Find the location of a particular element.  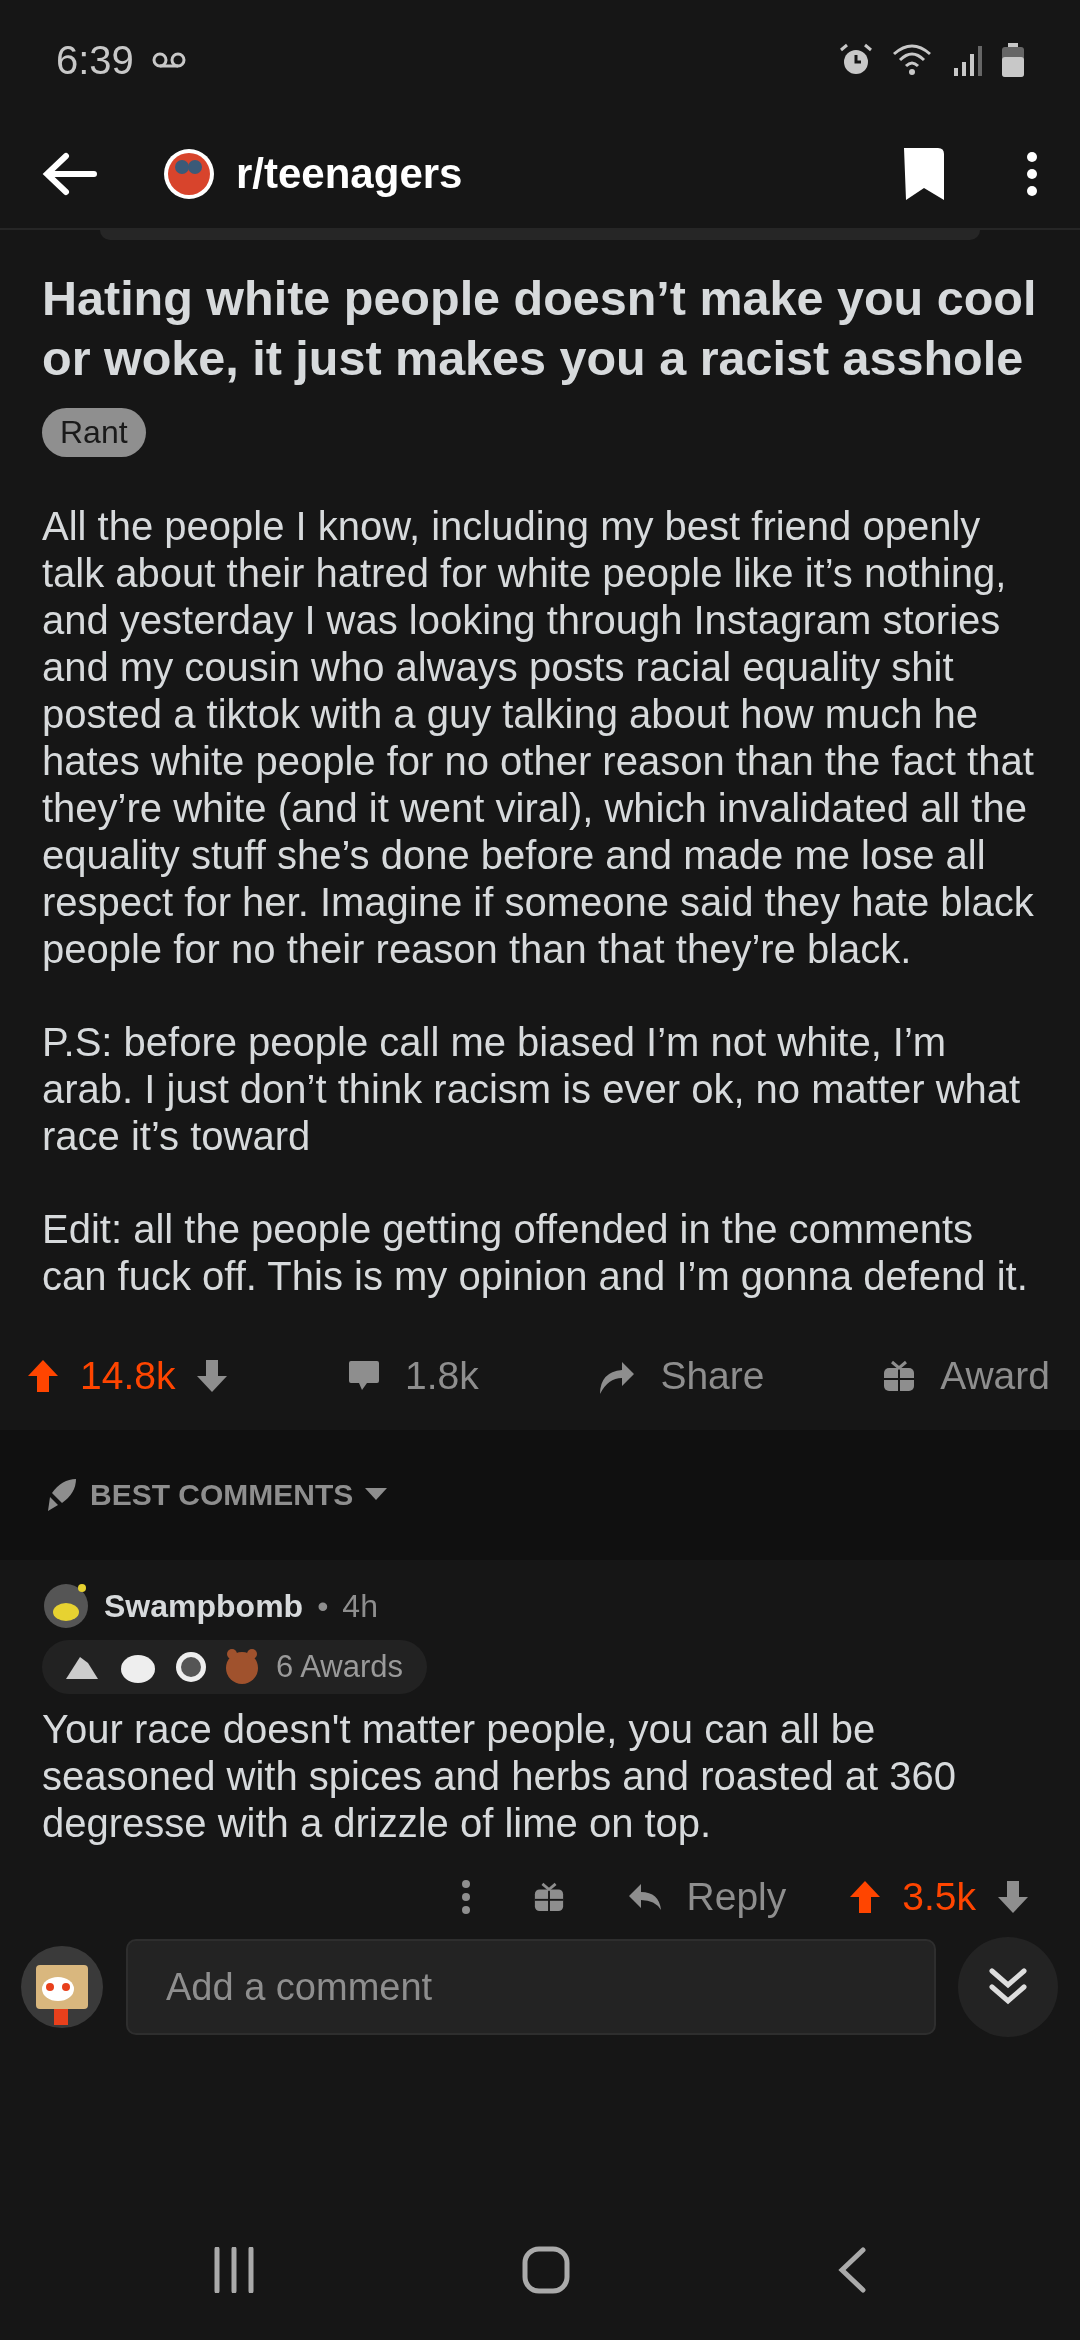

vote-score: 3.5k is located at coordinates (939, 1897).